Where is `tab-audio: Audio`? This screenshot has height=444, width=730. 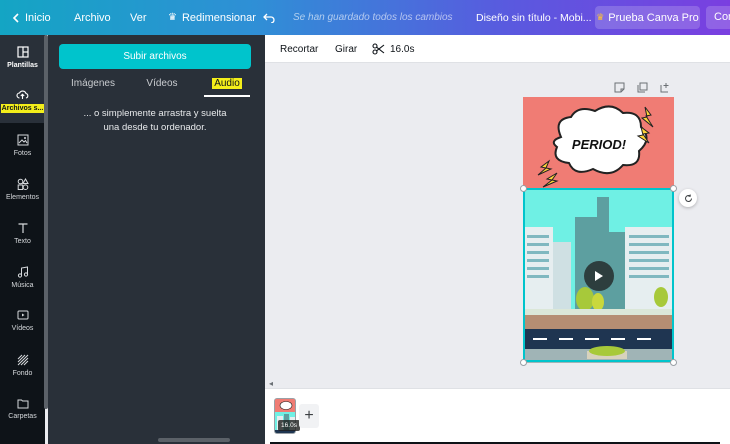
tab-audio: Audio is located at coordinates (227, 87).